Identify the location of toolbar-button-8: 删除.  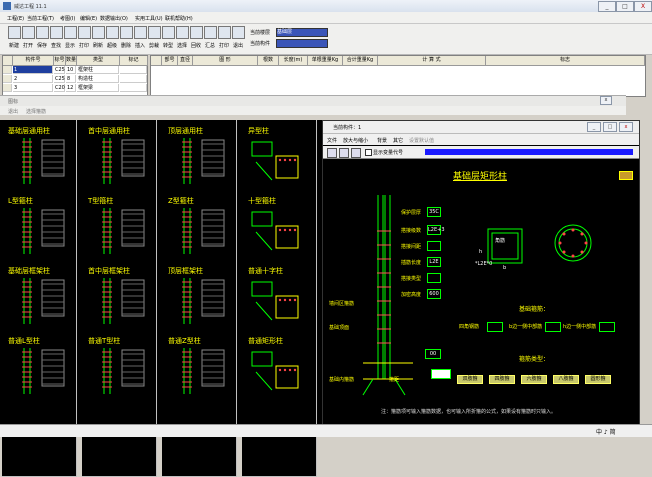
(126, 37).